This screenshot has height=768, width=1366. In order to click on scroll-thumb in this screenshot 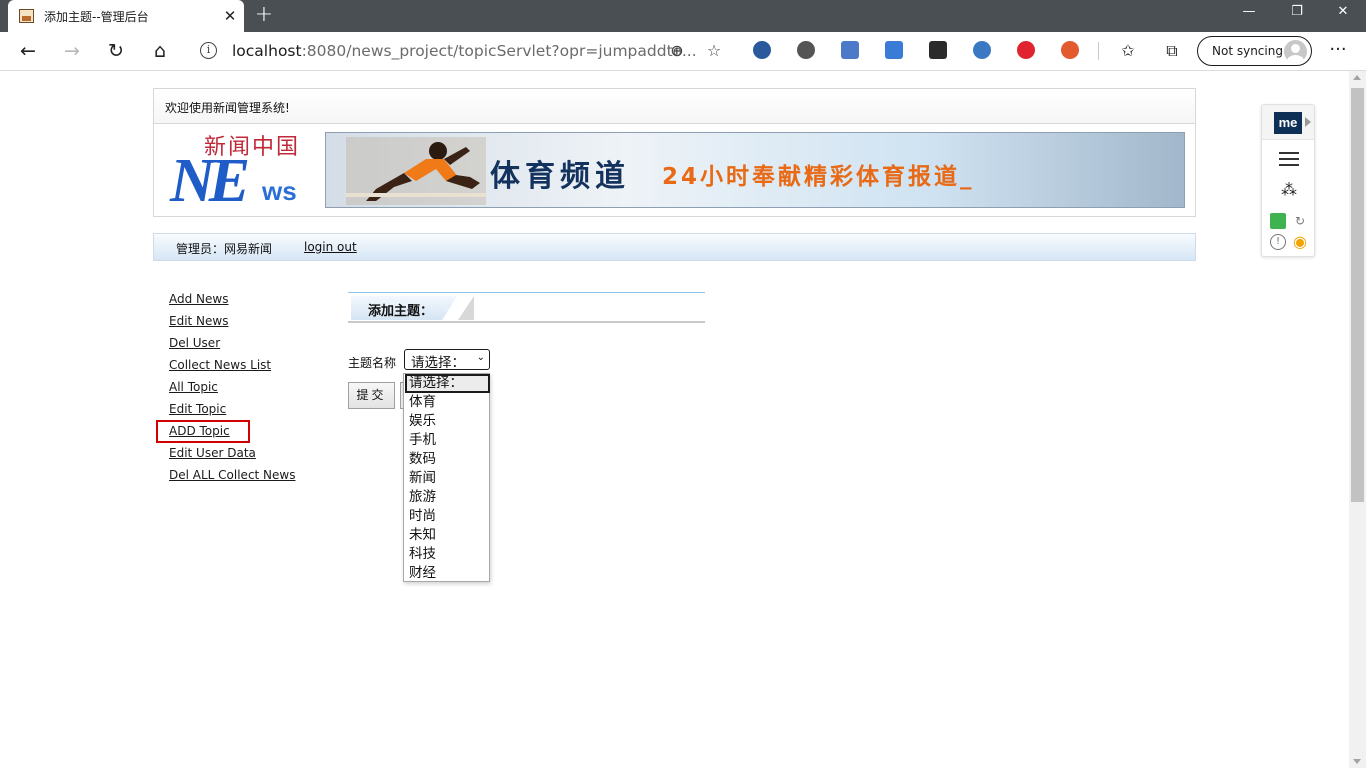, I will do `click(1357, 295)`.